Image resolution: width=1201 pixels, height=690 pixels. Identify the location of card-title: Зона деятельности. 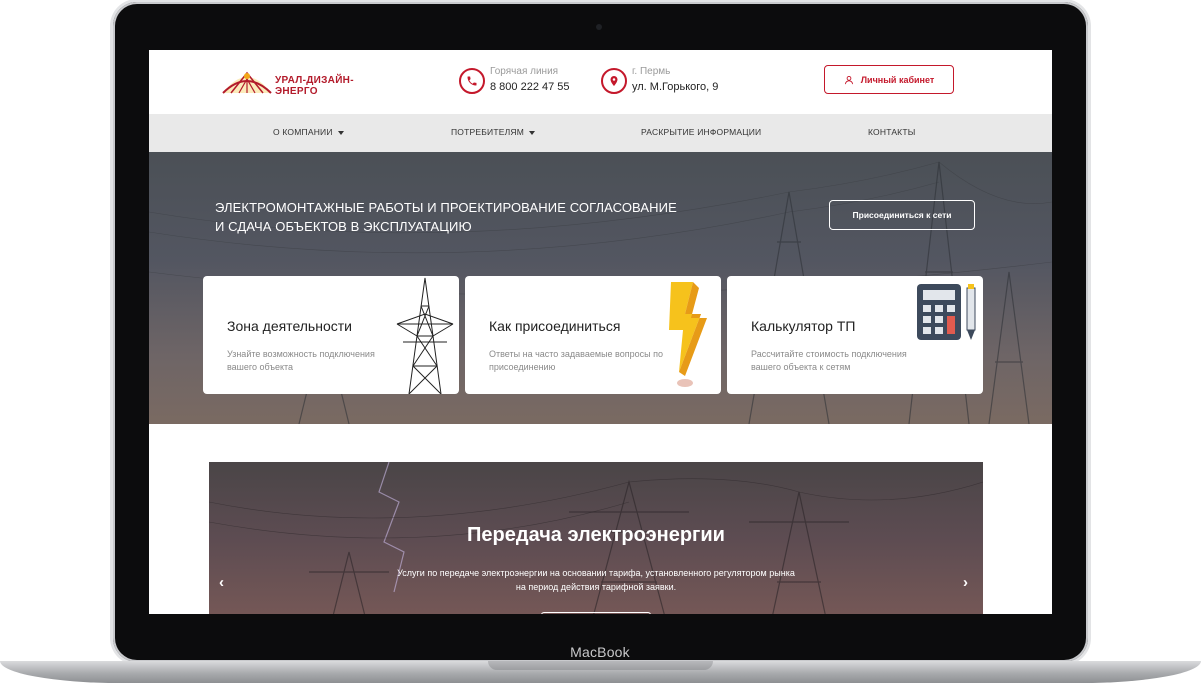
(289, 326).